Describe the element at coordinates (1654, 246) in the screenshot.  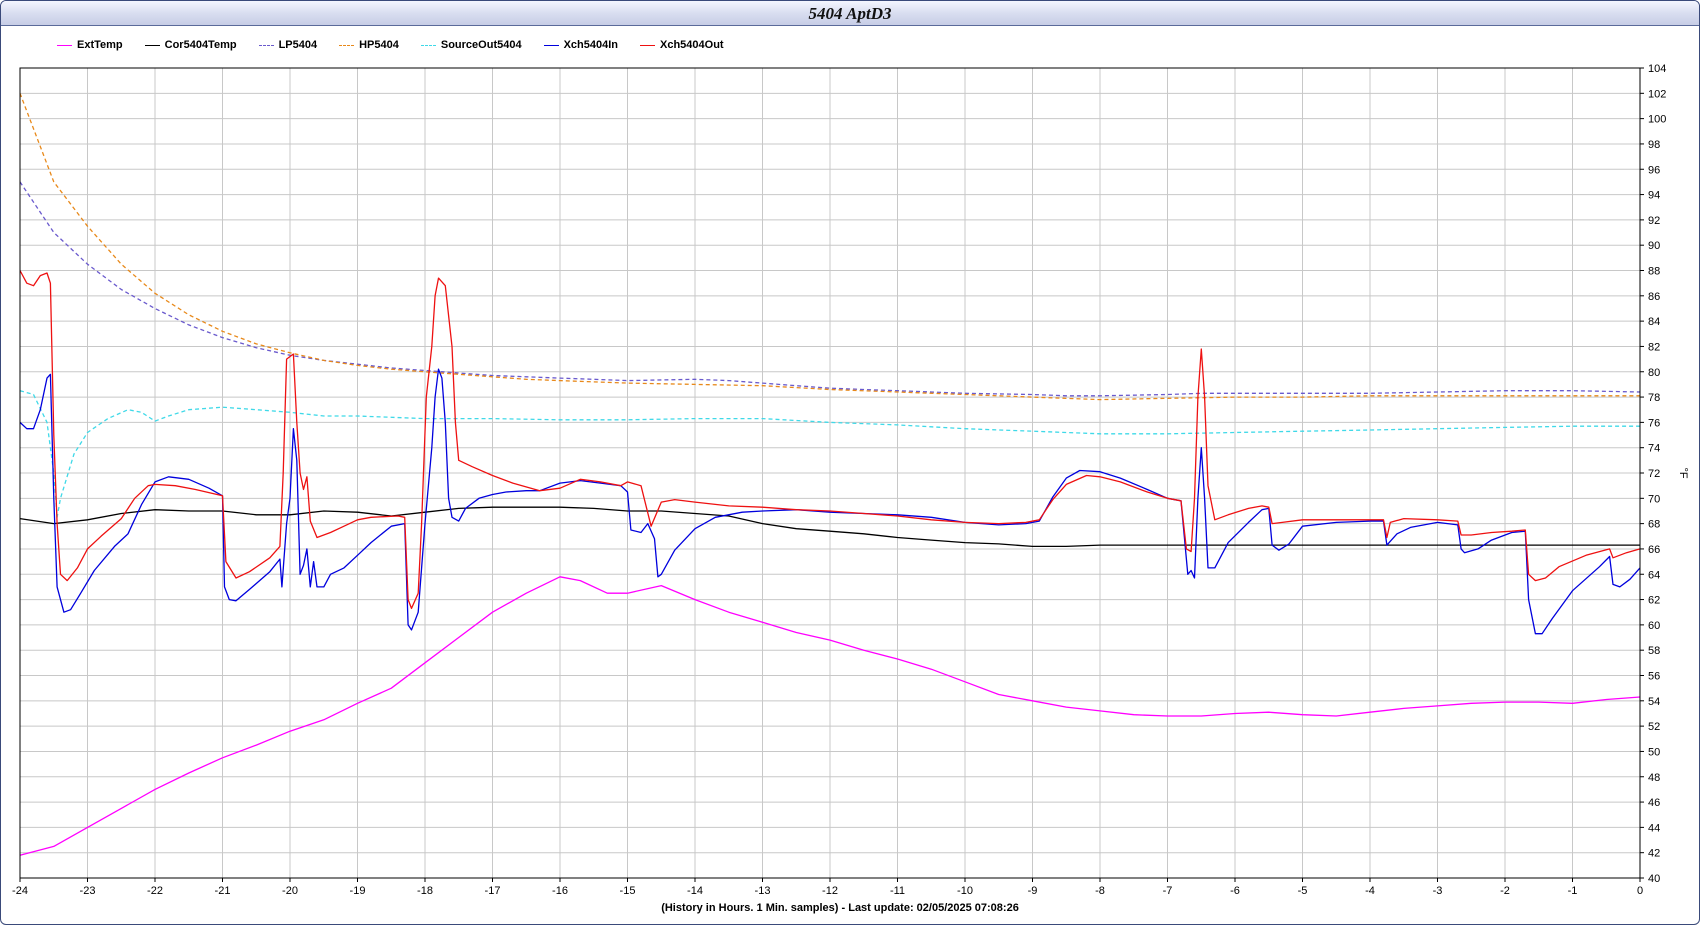
I see `y-tick-label: 90` at that location.